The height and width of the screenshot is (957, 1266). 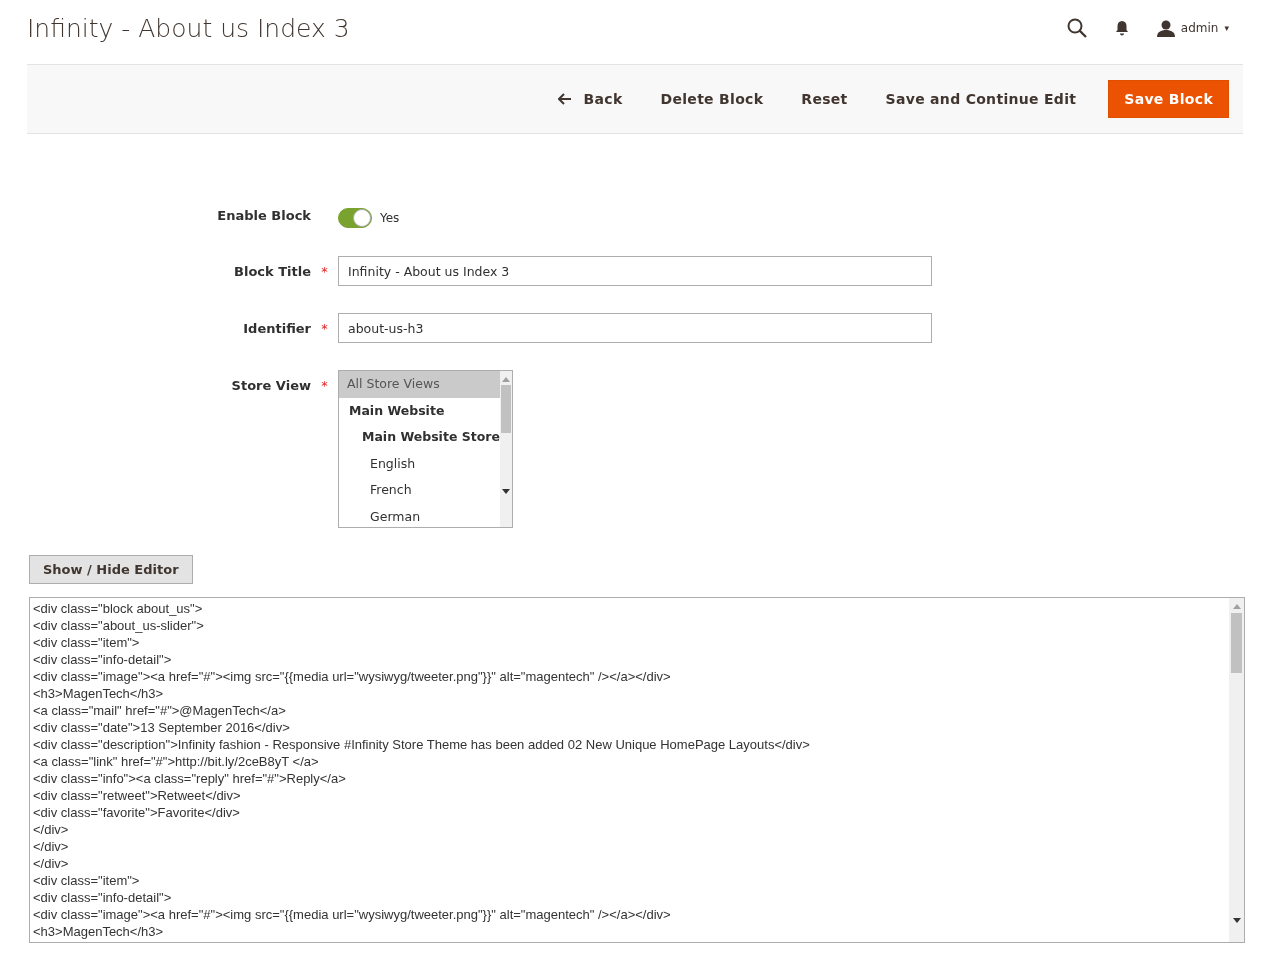 I want to click on code-line: <div class="favorite">Favorite</div>, so click(x=137, y=812).